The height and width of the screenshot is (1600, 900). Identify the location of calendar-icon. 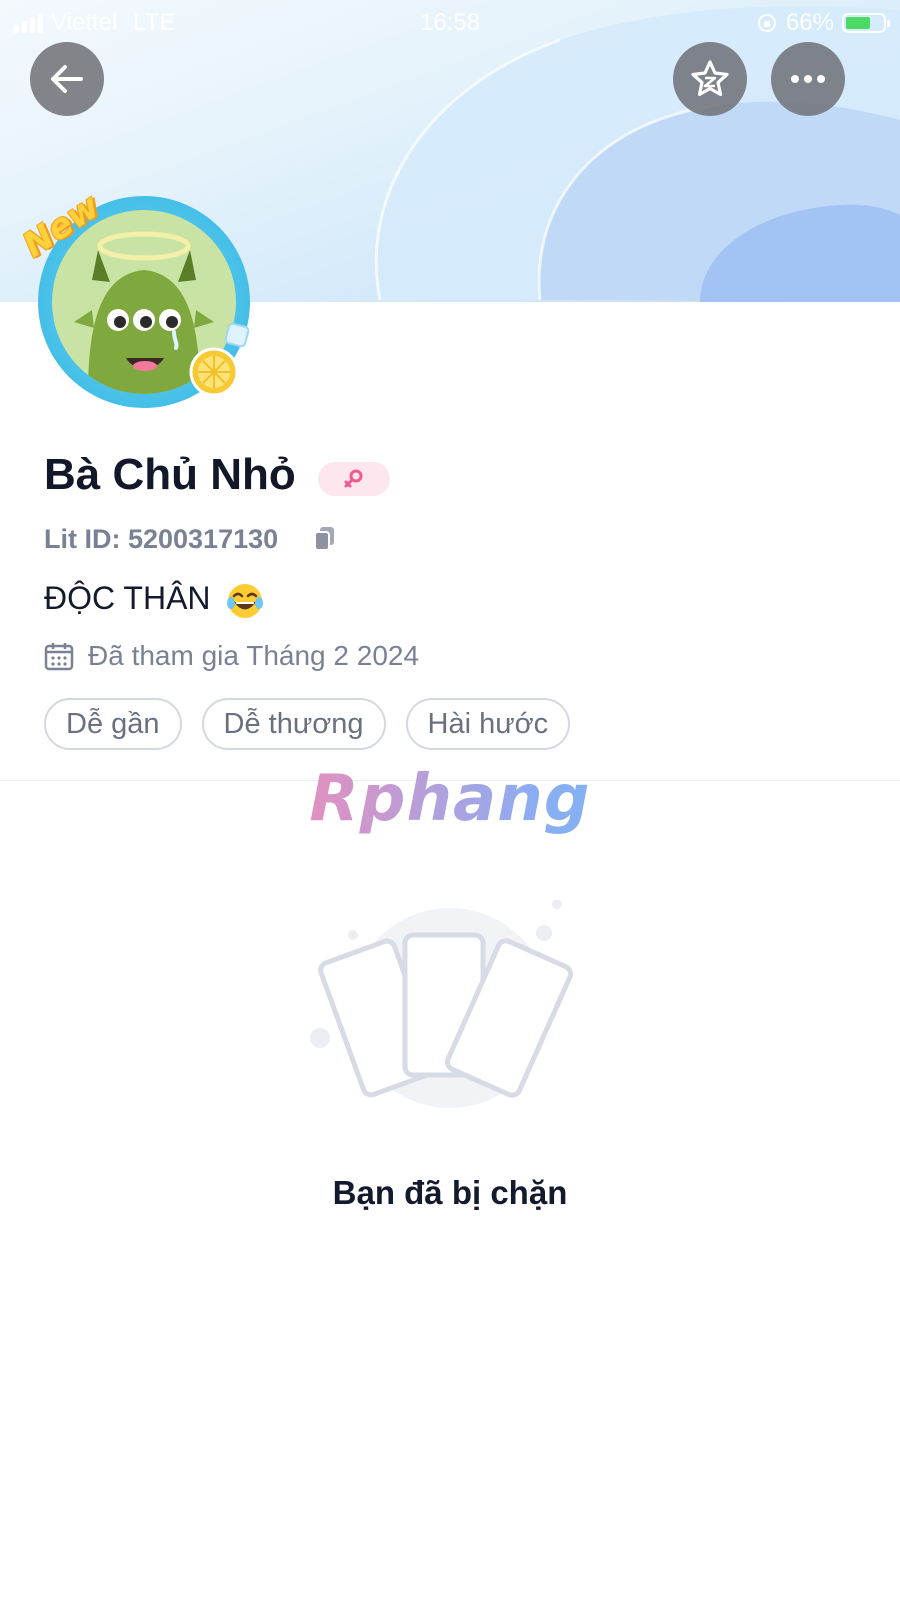
(59, 657).